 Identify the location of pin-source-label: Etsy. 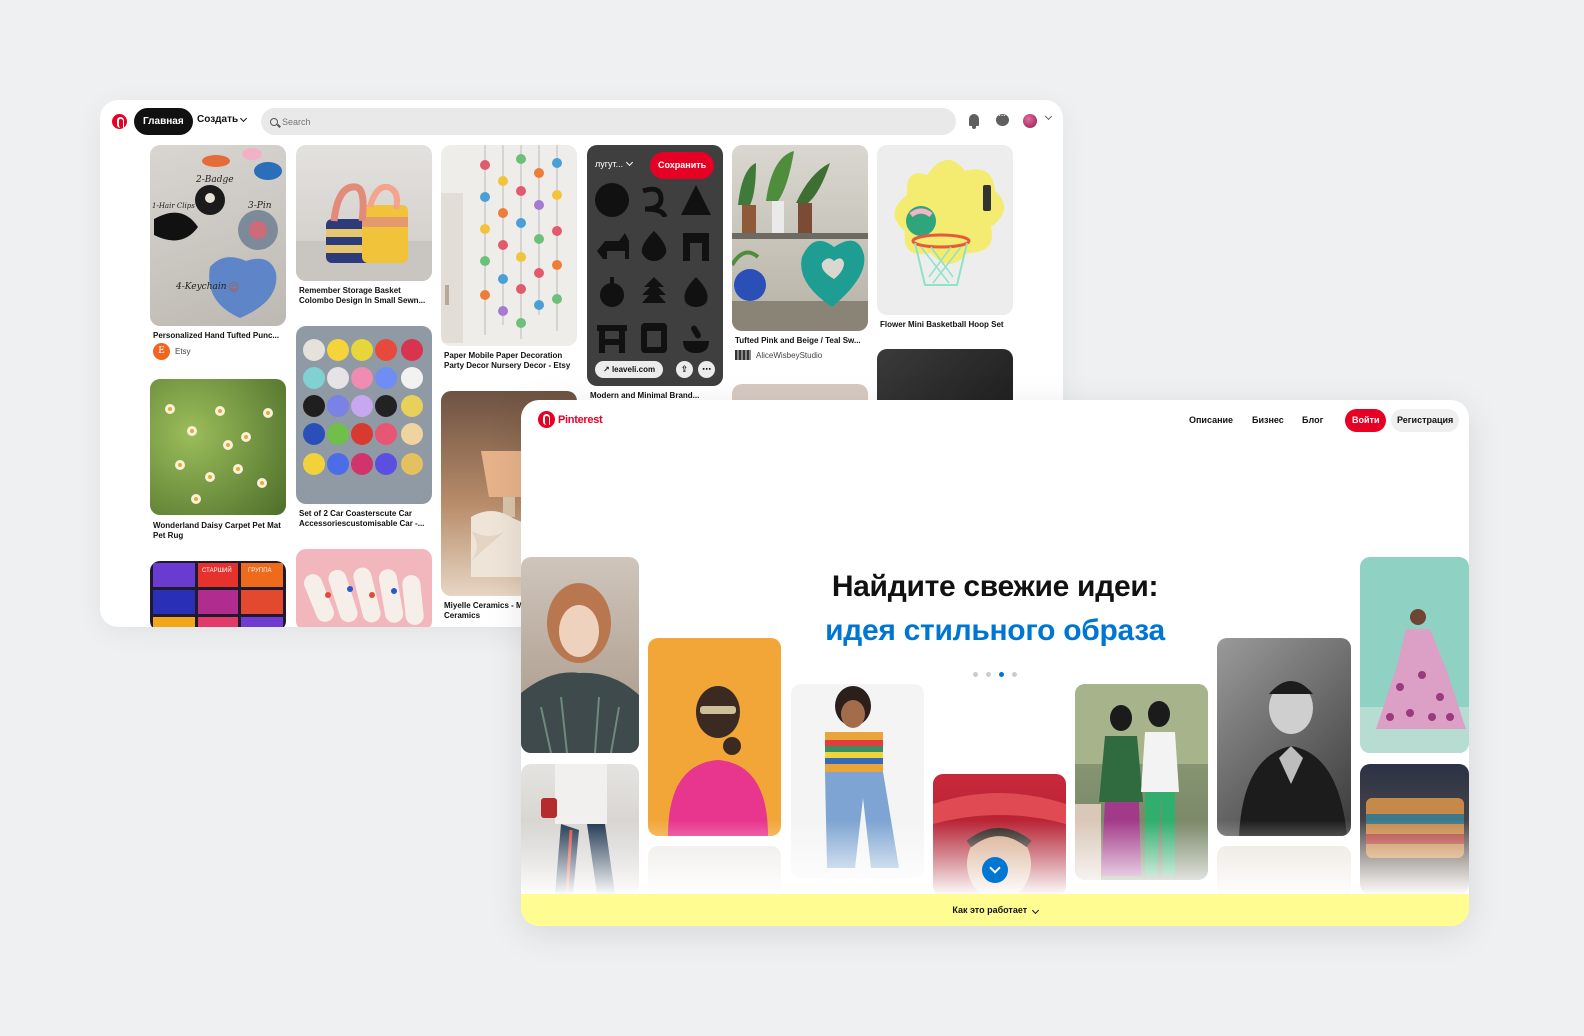
(183, 351).